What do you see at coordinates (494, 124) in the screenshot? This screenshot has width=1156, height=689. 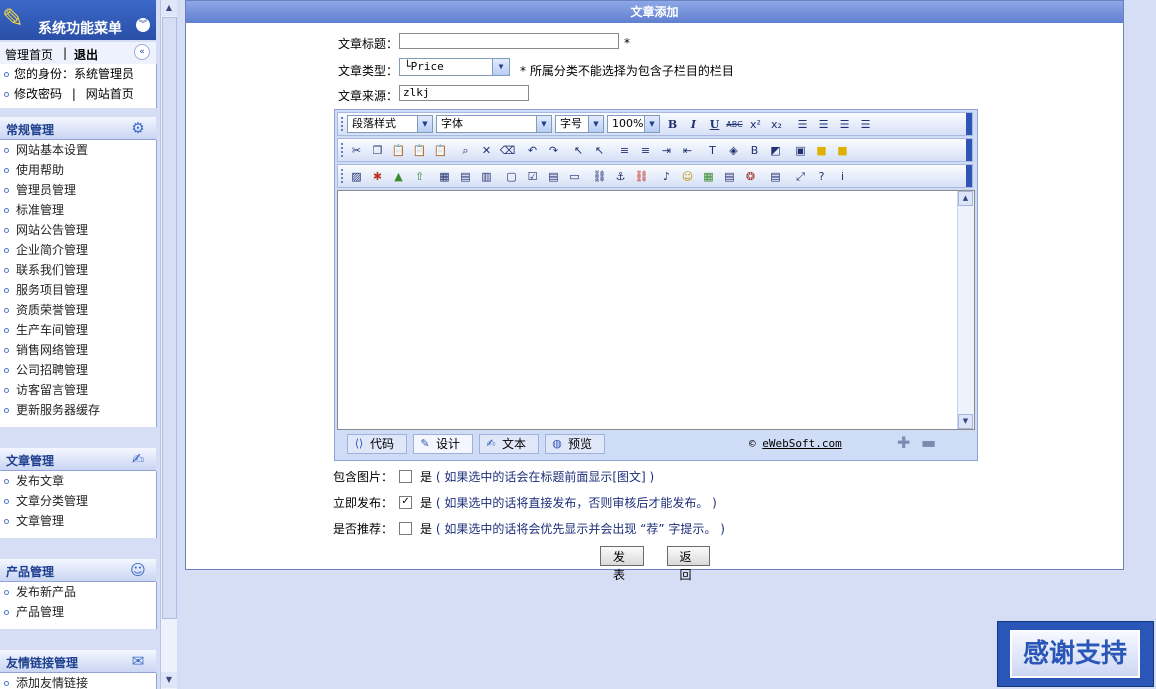 I see `font-select: 字体 ▼` at bounding box center [494, 124].